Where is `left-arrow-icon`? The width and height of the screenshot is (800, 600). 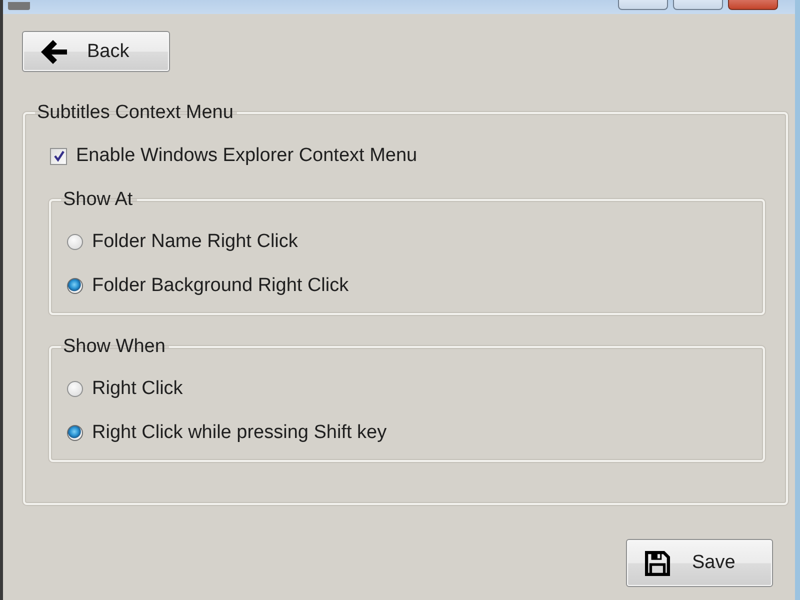 left-arrow-icon is located at coordinates (54, 52).